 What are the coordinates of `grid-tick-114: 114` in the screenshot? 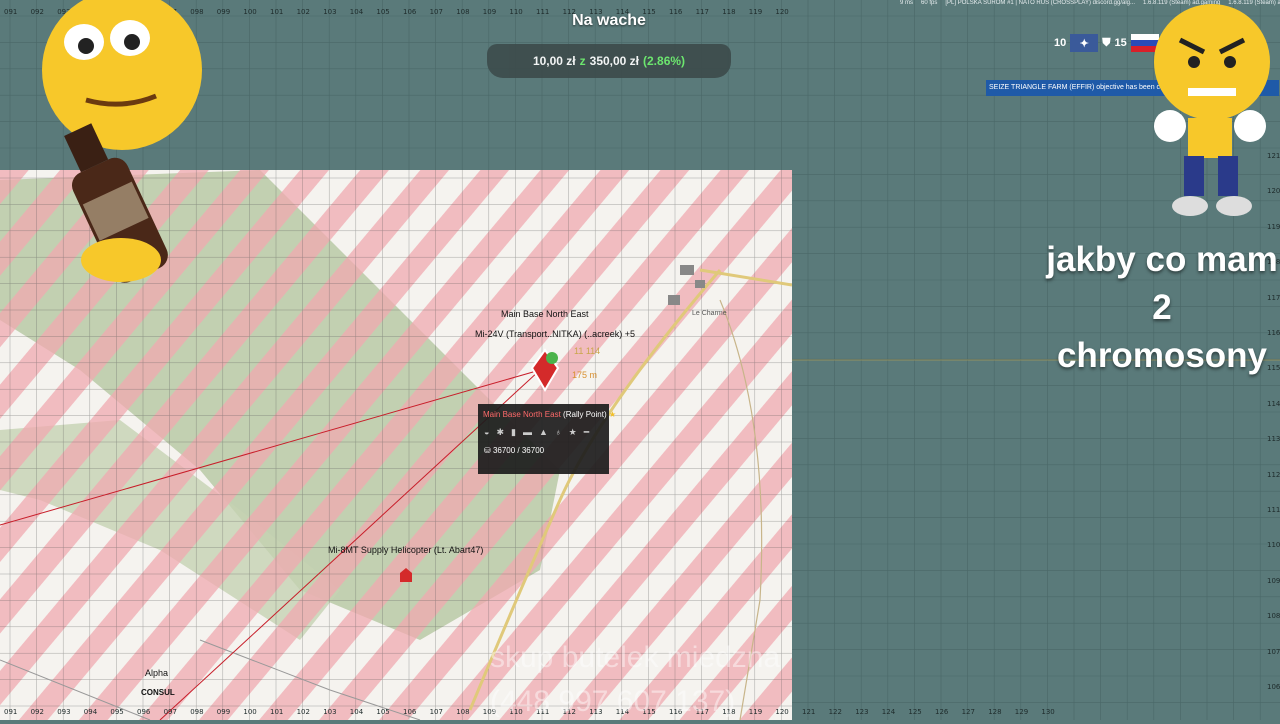 It's located at (1273, 403).